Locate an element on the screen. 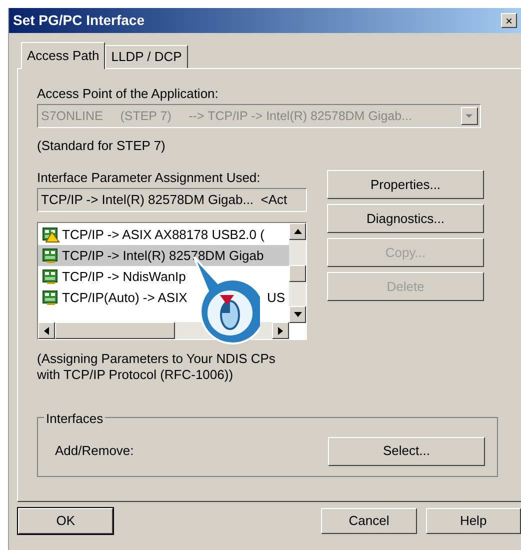  list-item: TCP/IP -> ASIX AX88178 USB2.0 ( is located at coordinates (163, 234).